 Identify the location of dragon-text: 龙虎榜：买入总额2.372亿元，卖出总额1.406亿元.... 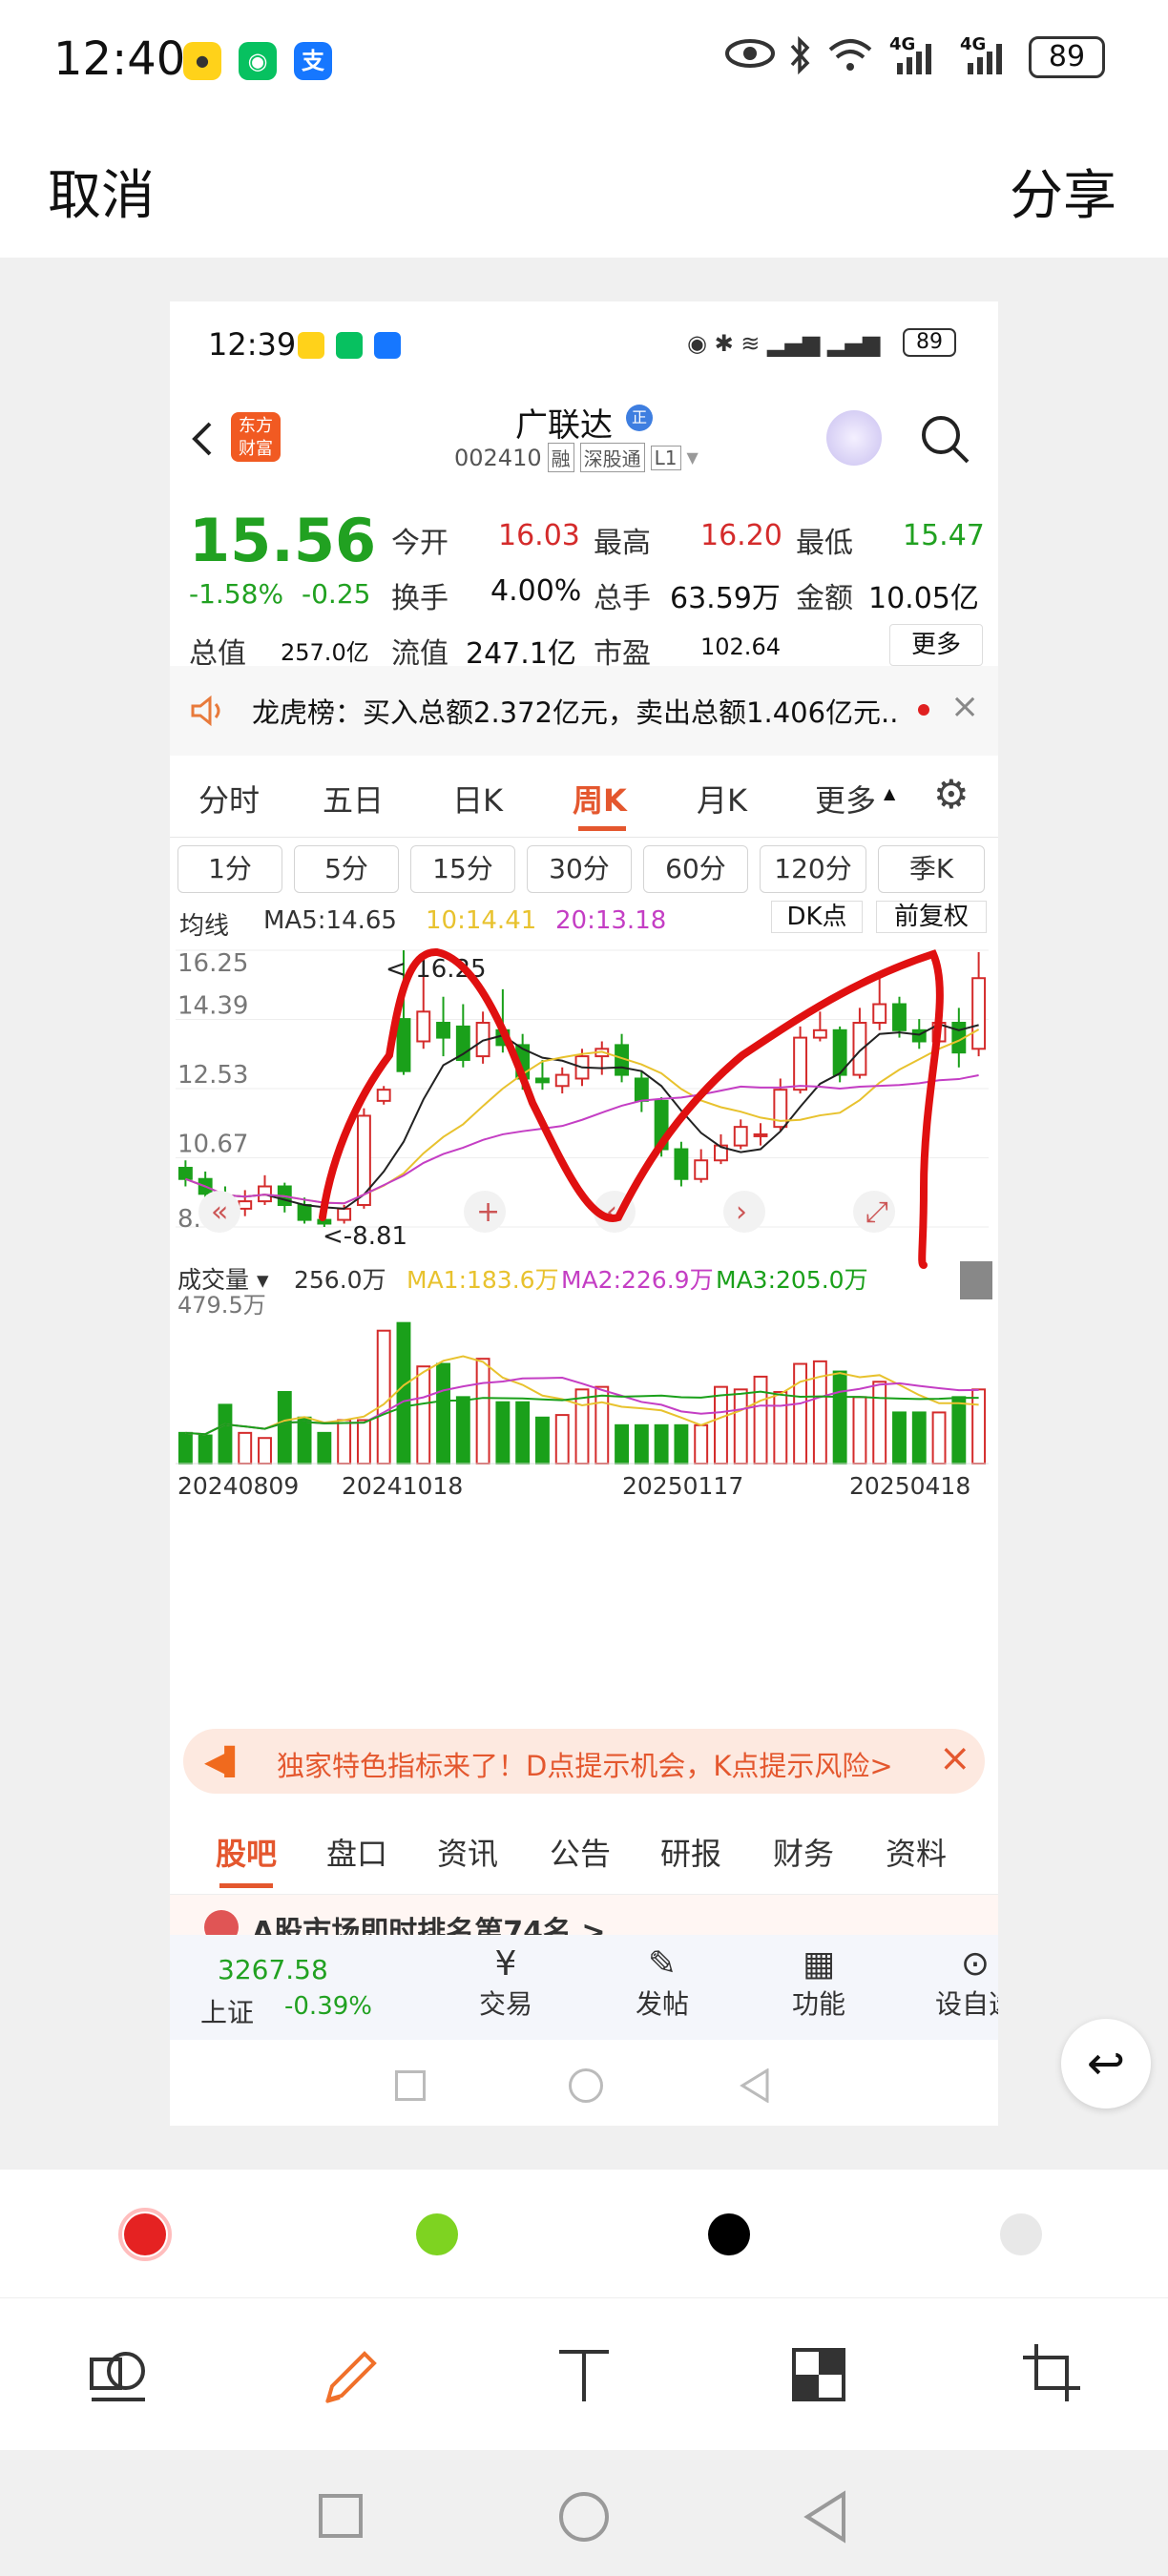
(576, 712).